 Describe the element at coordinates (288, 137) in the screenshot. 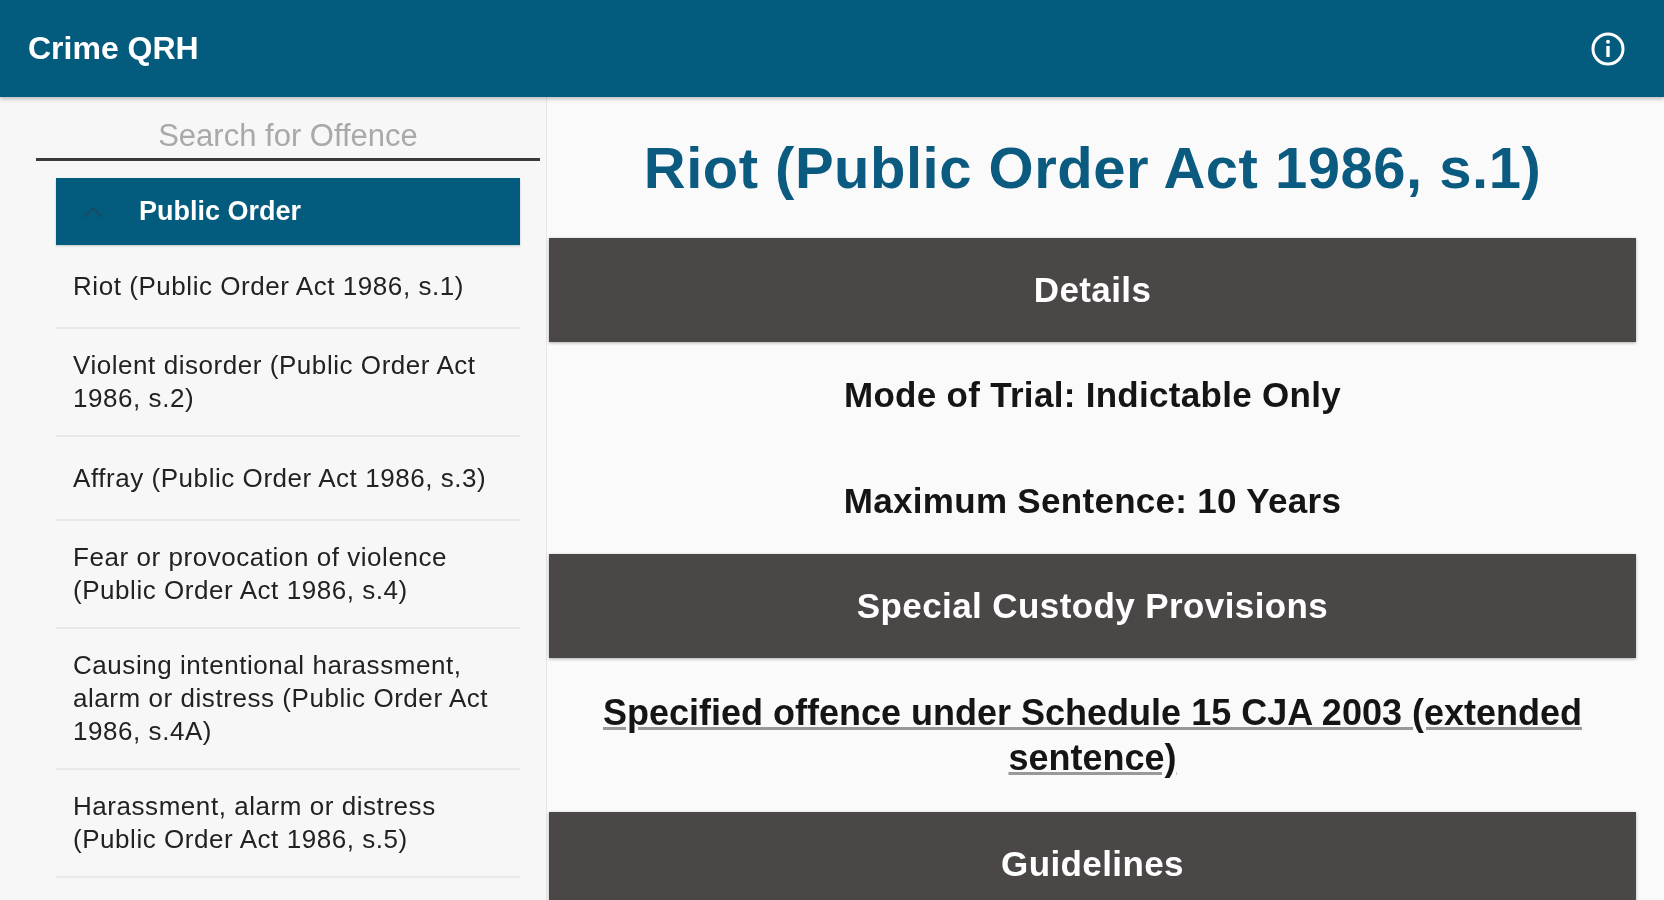

I see `search-field: Search for Offence` at that location.